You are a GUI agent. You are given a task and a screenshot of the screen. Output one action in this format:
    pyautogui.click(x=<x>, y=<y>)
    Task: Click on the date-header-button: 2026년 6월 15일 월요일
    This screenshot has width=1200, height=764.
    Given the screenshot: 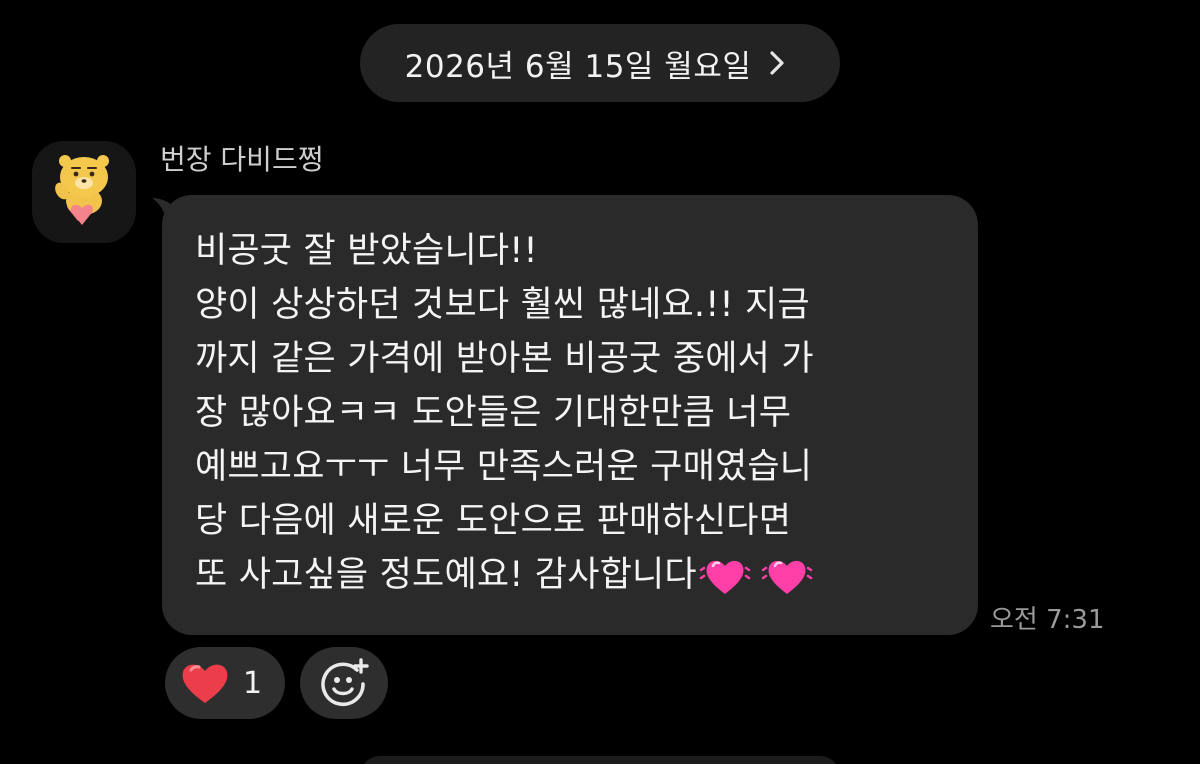 What is the action you would take?
    pyautogui.click(x=600, y=63)
    